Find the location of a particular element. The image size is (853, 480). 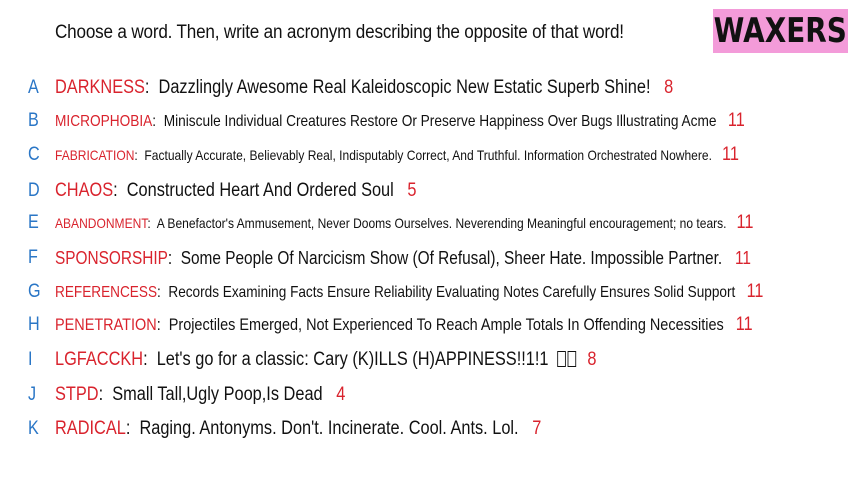

entry-letter: A is located at coordinates (33, 87).